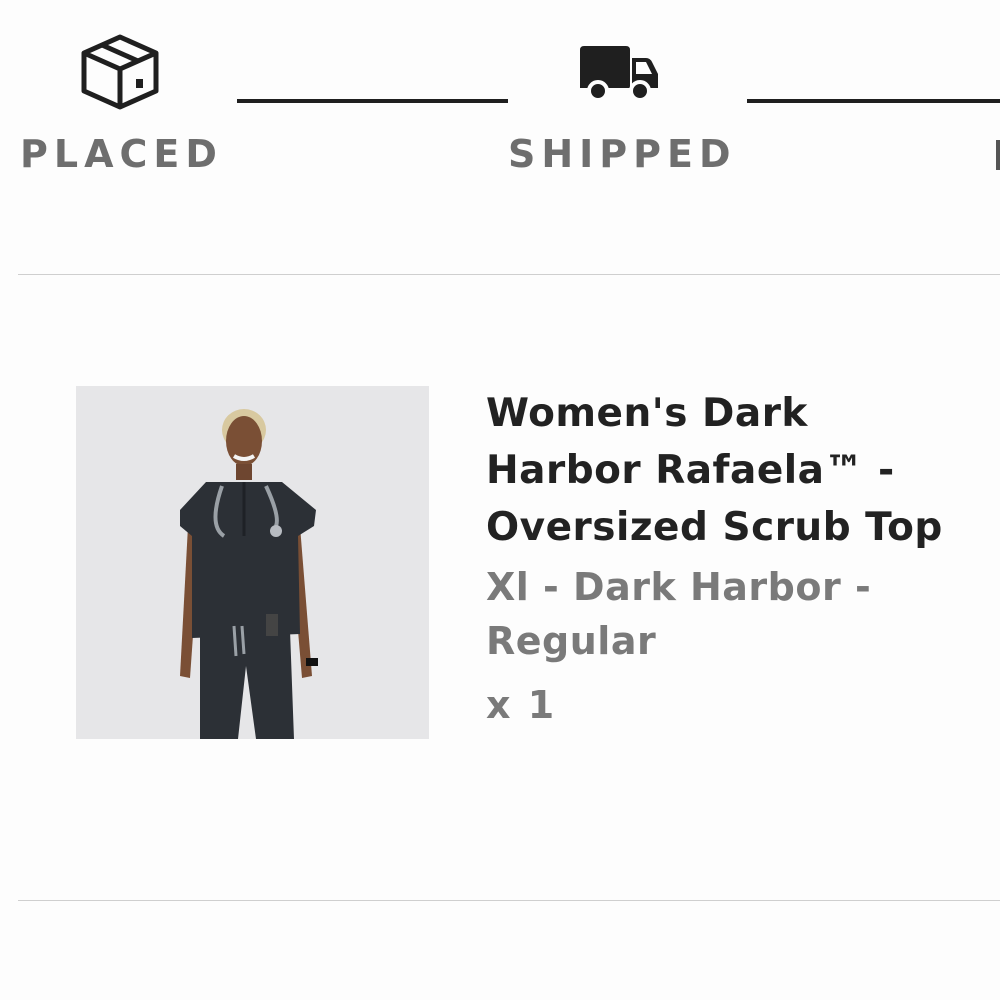 The height and width of the screenshot is (1000, 1000). What do you see at coordinates (120, 74) in the screenshot?
I see `box-icon` at bounding box center [120, 74].